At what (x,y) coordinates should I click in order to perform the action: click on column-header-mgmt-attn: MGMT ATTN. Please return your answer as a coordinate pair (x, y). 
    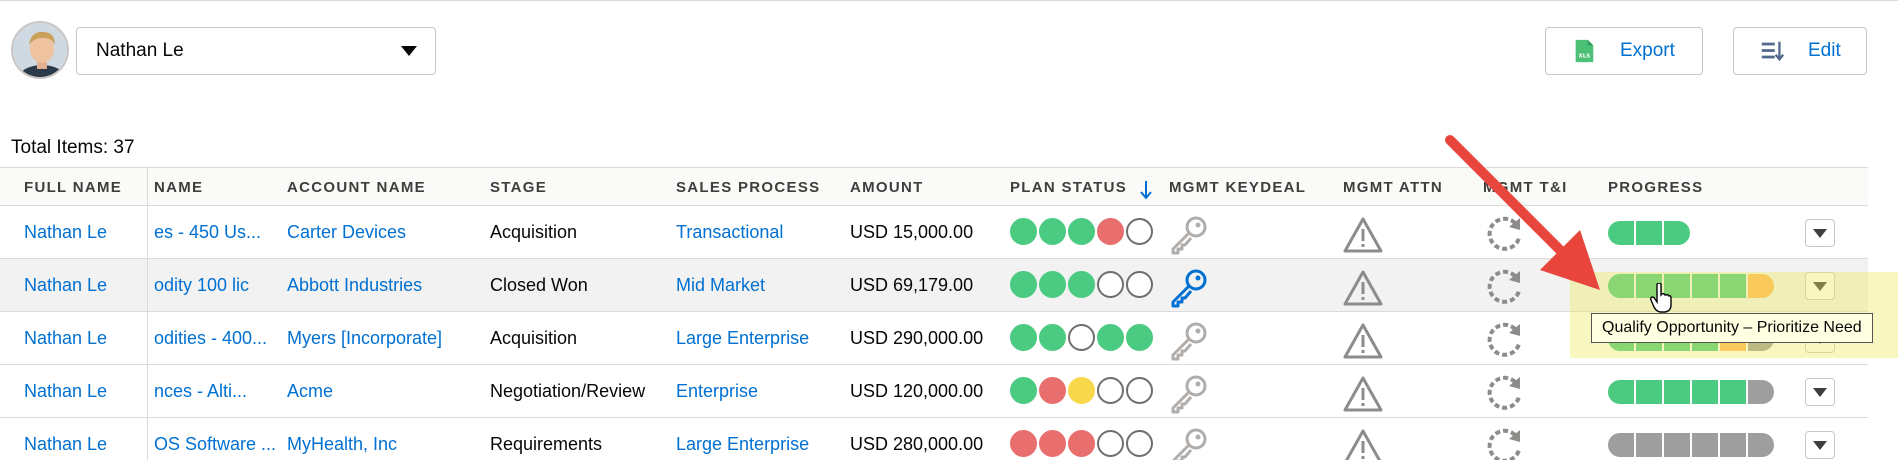
    Looking at the image, I should click on (1393, 187).